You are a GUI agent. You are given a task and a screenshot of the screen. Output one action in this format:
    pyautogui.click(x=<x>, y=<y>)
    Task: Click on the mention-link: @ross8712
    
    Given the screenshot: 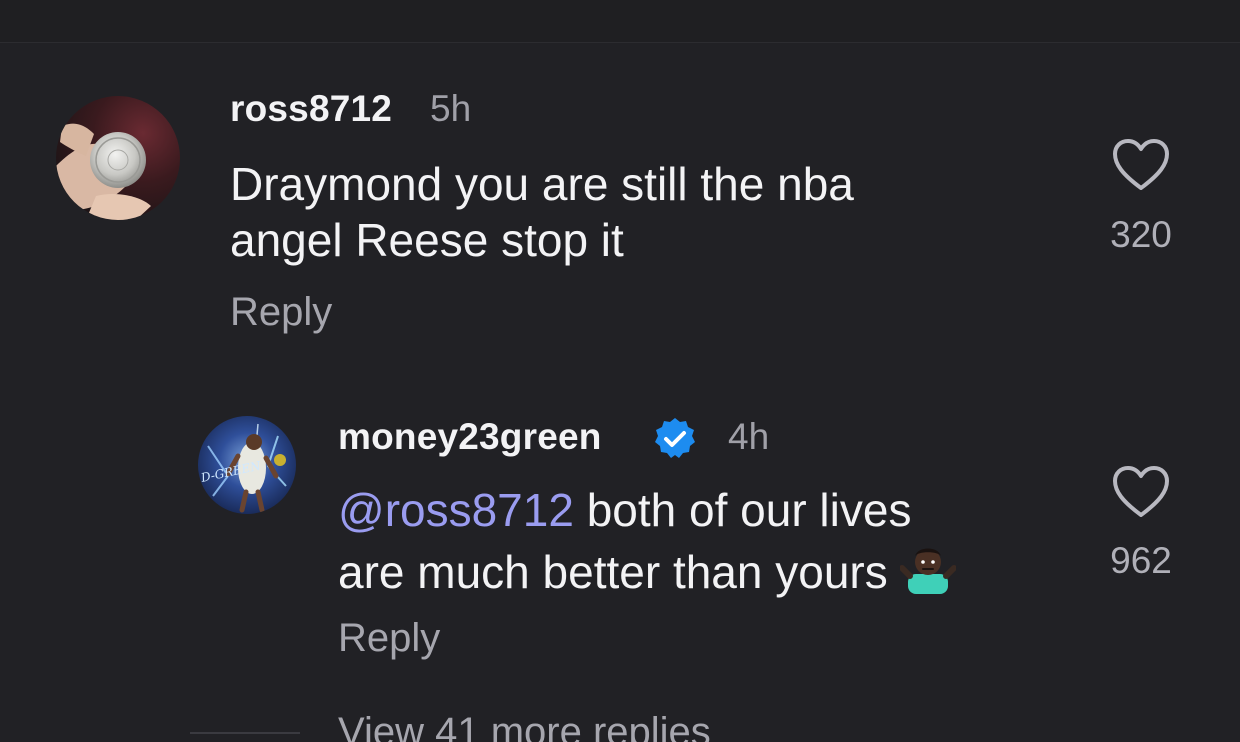 What is the action you would take?
    pyautogui.click(x=456, y=510)
    